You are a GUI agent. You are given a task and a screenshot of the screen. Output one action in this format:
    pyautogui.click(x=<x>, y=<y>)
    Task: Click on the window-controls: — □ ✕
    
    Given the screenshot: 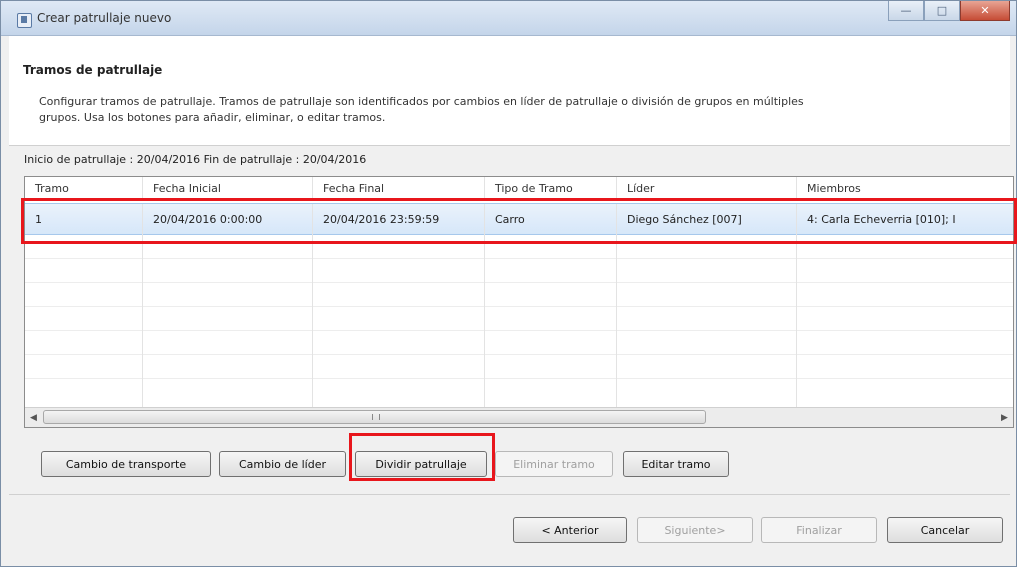 What is the action you would take?
    pyautogui.click(x=949, y=12)
    